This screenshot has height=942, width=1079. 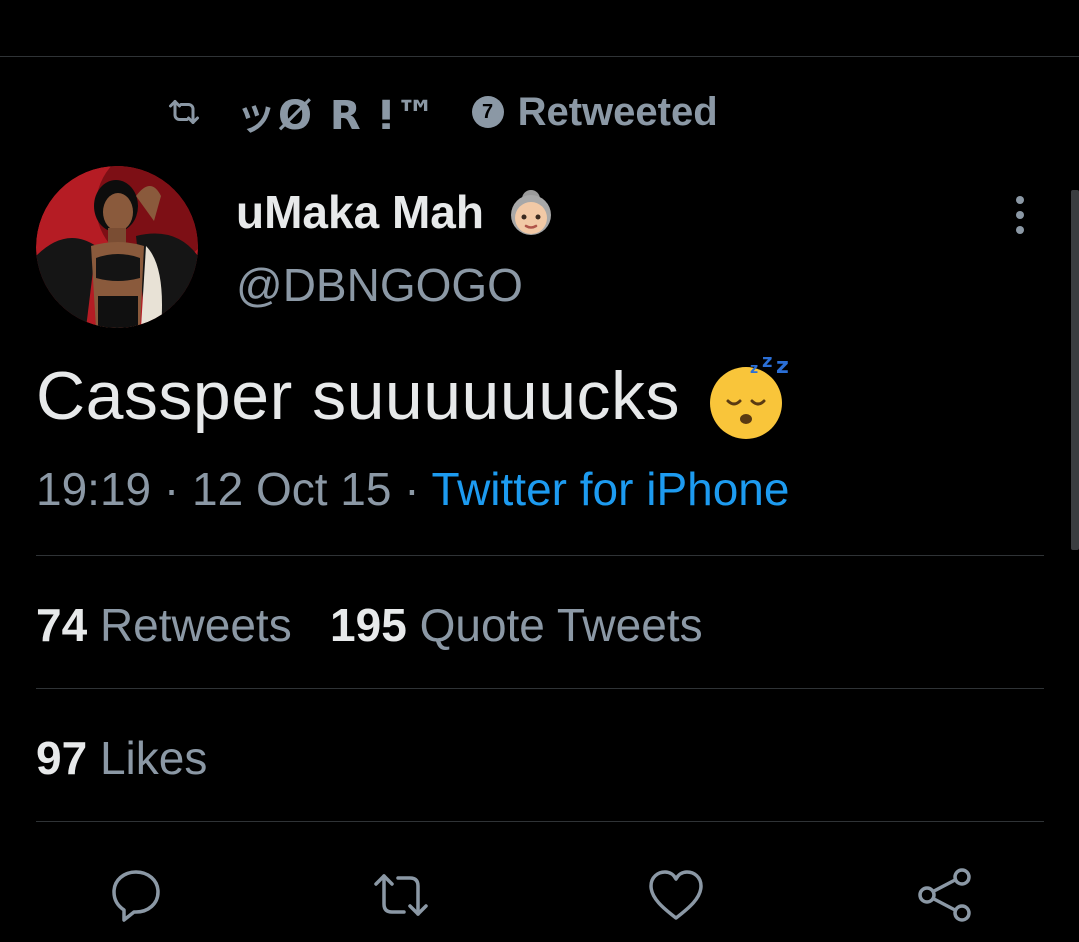 I want to click on author-handle: @DBNGOGO, so click(x=379, y=285).